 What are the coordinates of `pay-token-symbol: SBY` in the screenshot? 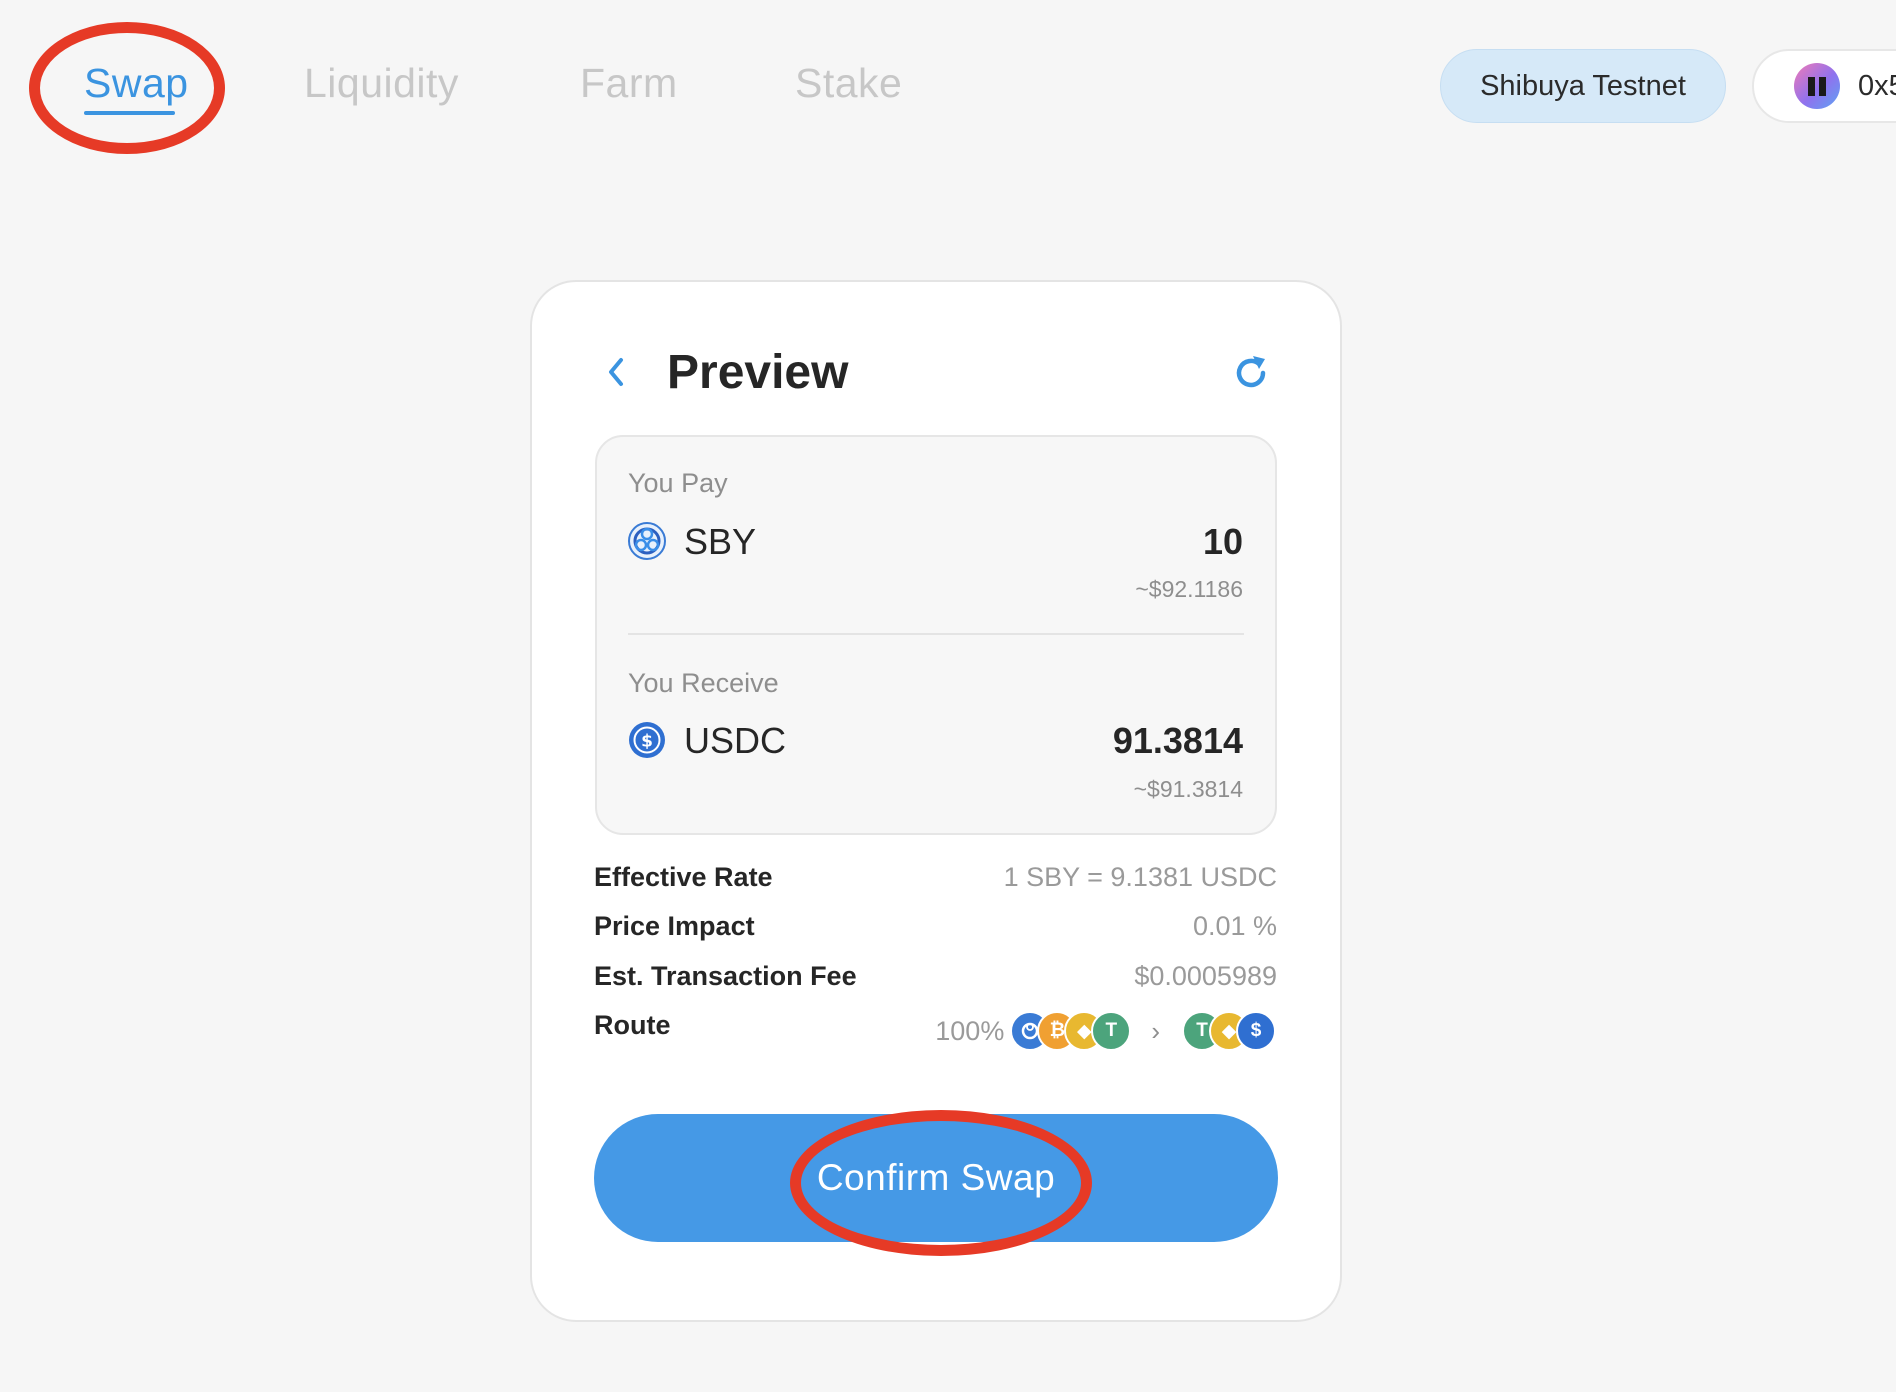 It's located at (720, 541).